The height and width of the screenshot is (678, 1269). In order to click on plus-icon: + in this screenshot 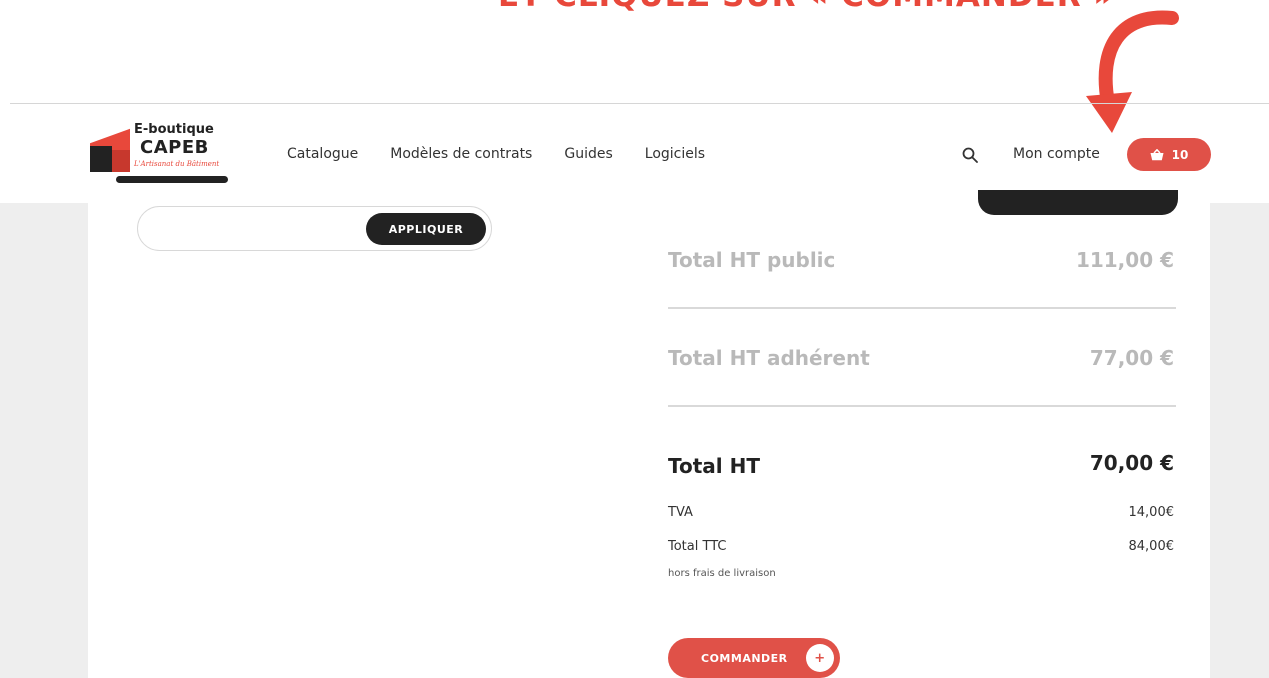, I will do `click(820, 658)`.